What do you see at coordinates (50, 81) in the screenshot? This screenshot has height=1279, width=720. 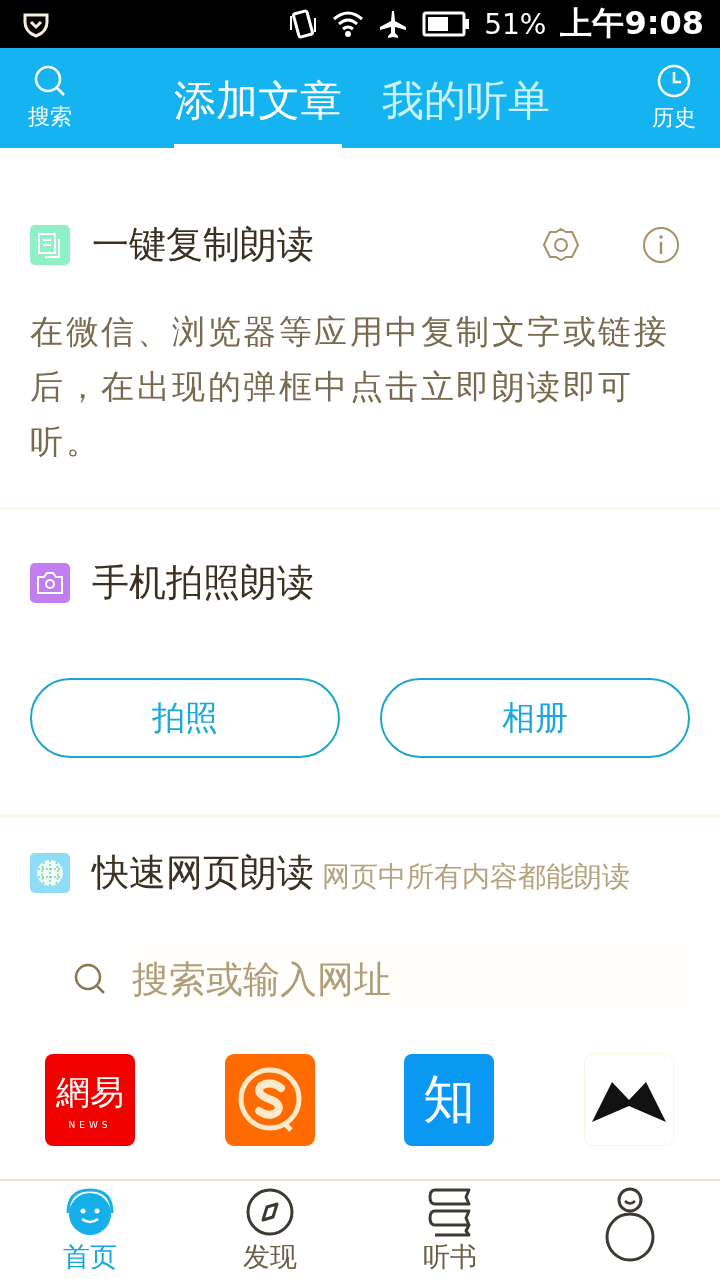 I see `search-icon` at bounding box center [50, 81].